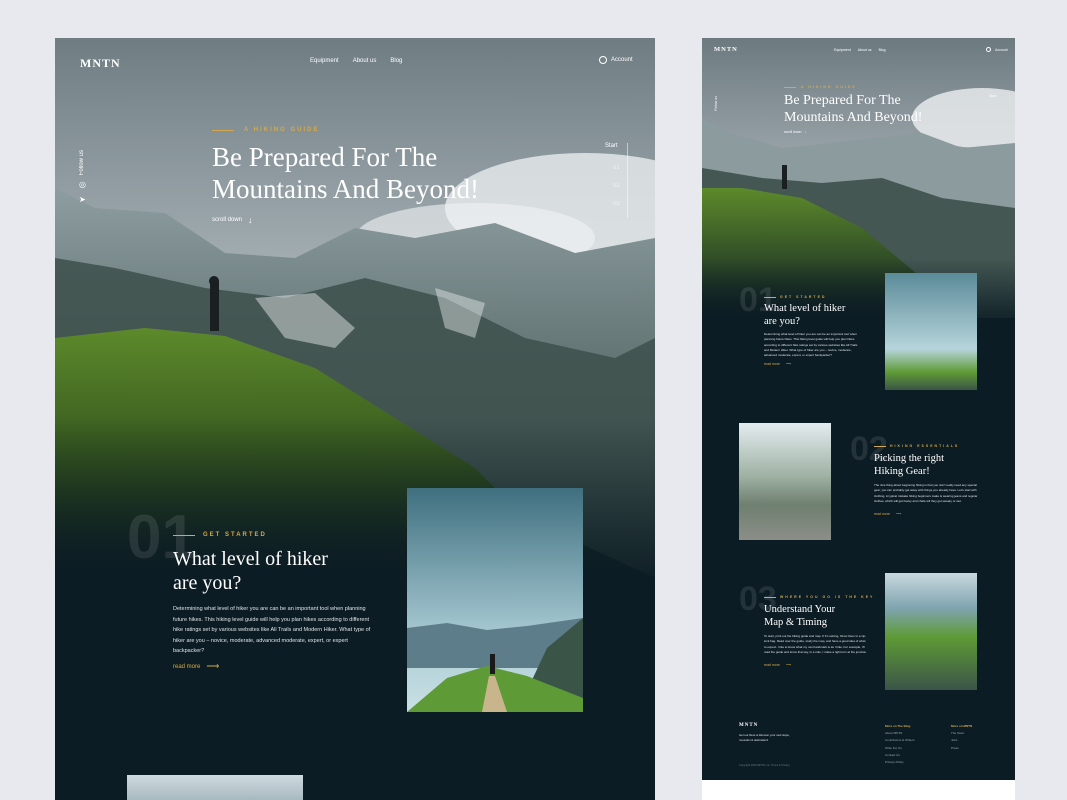  I want to click on account-link: Account, so click(616, 60).